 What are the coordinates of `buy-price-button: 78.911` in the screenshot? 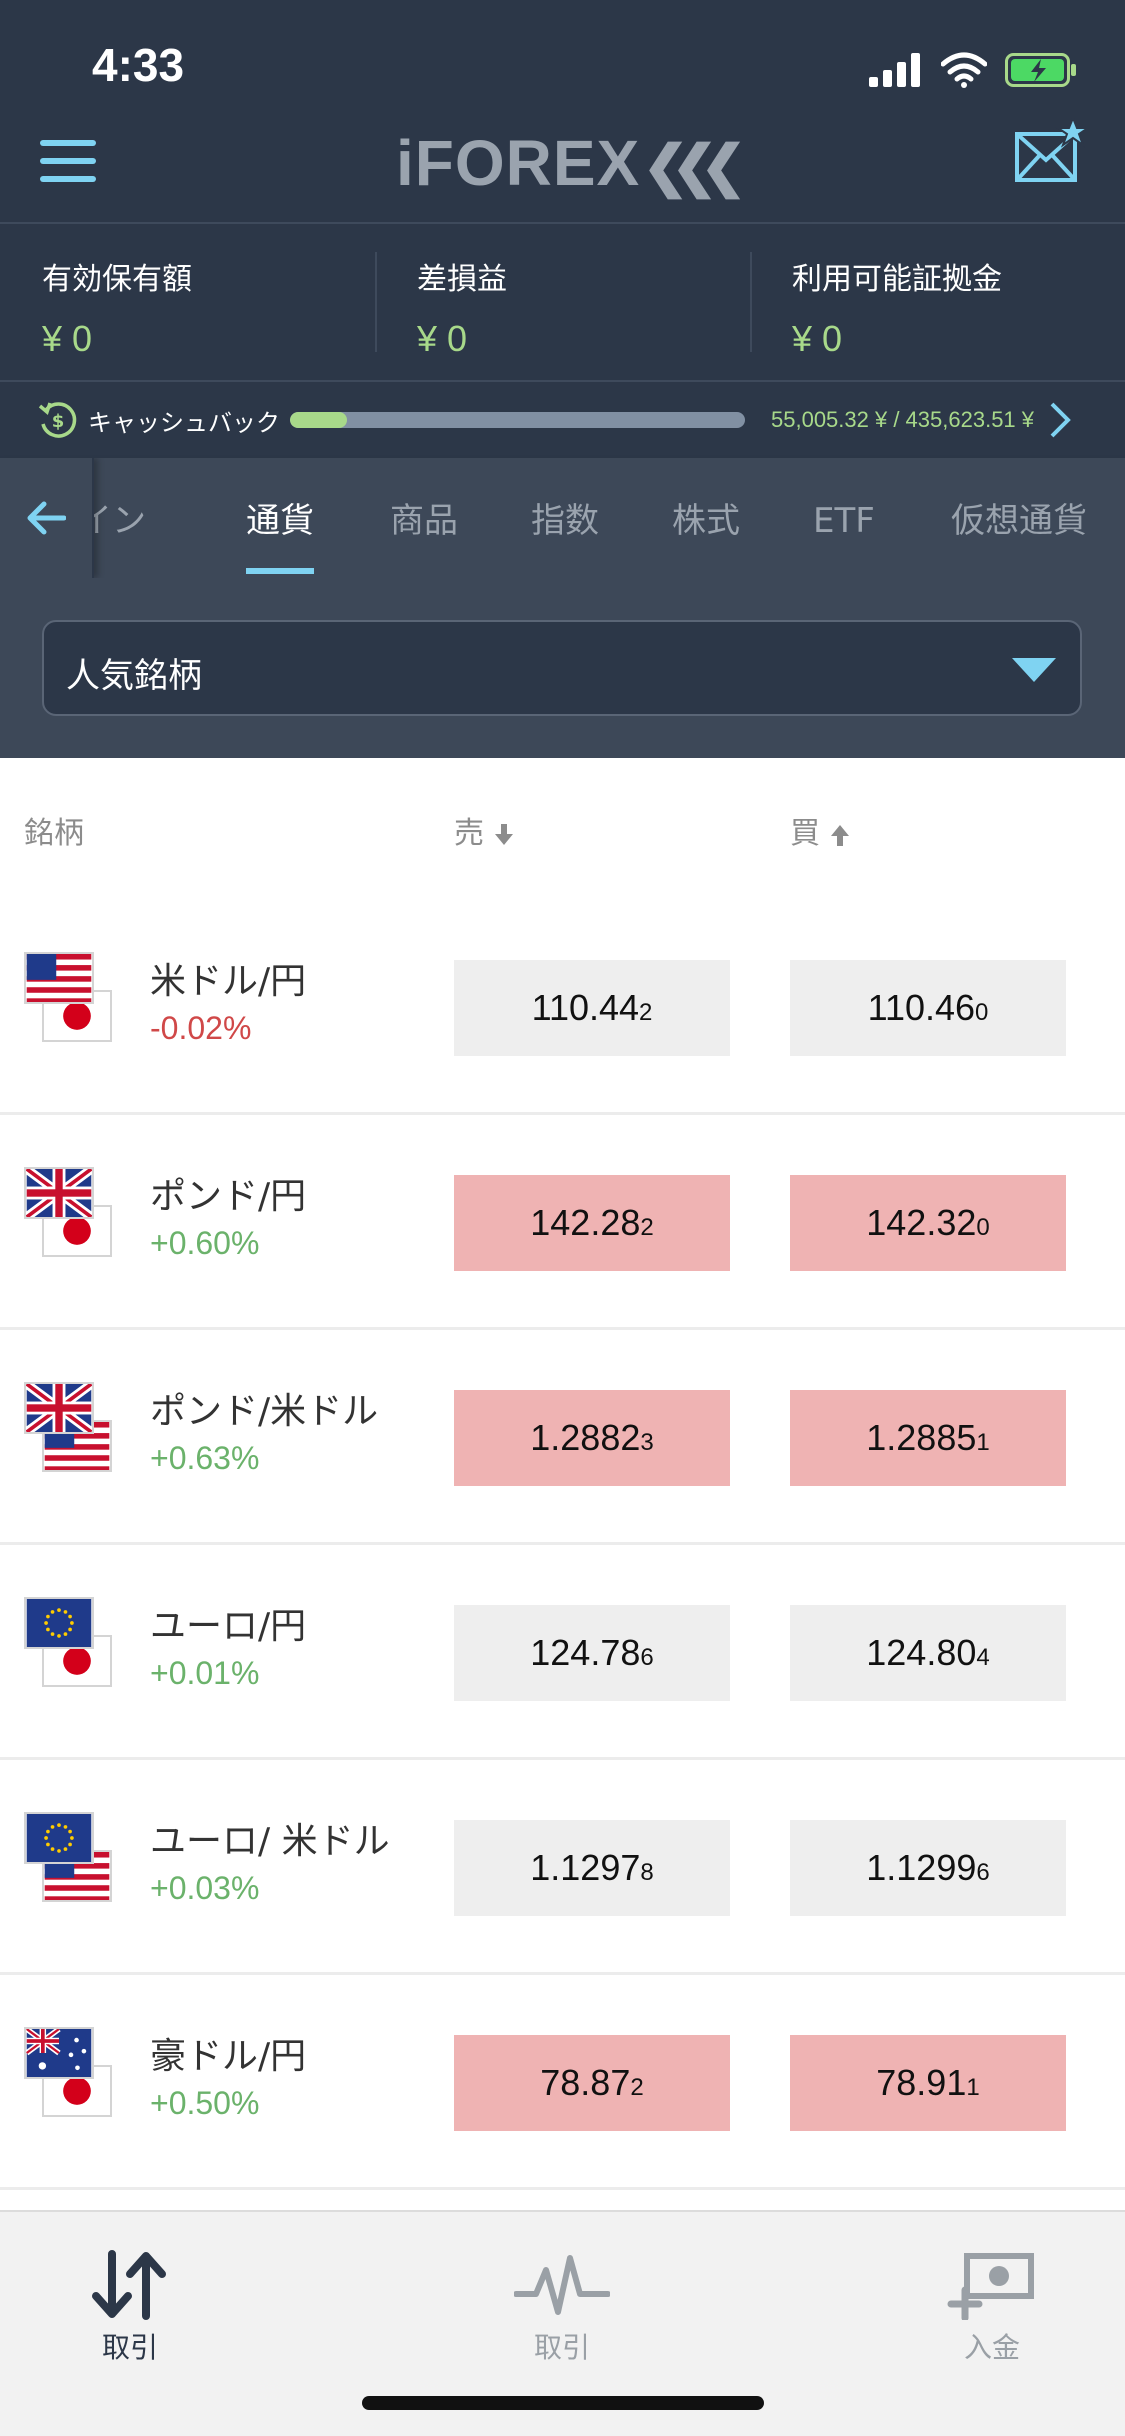 It's located at (928, 2083).